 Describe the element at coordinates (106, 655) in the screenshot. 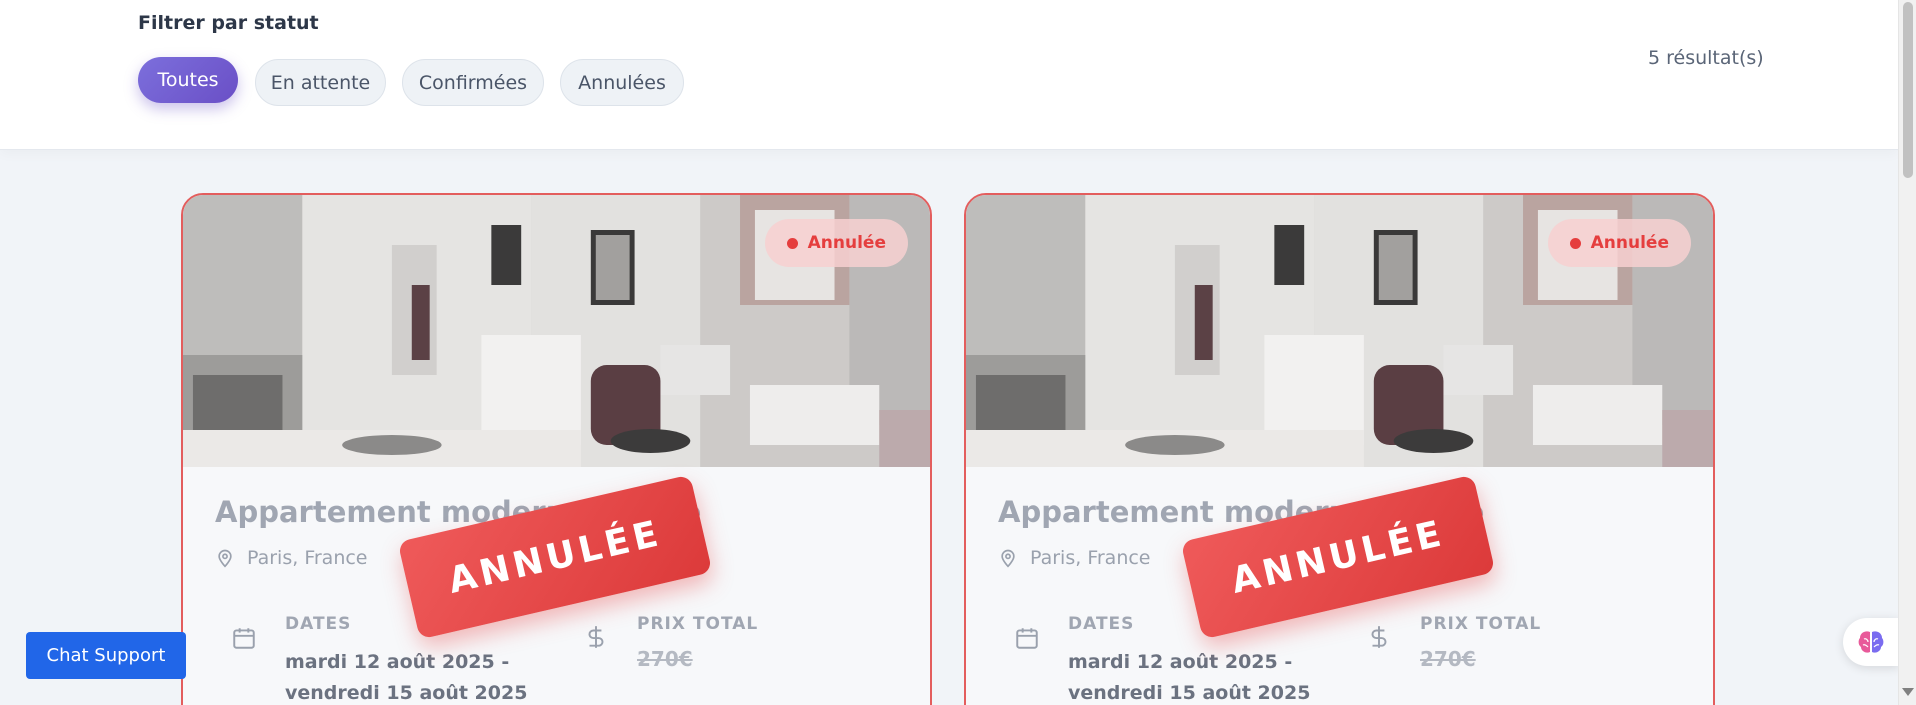

I see `chat-support-button: Chat Support` at that location.